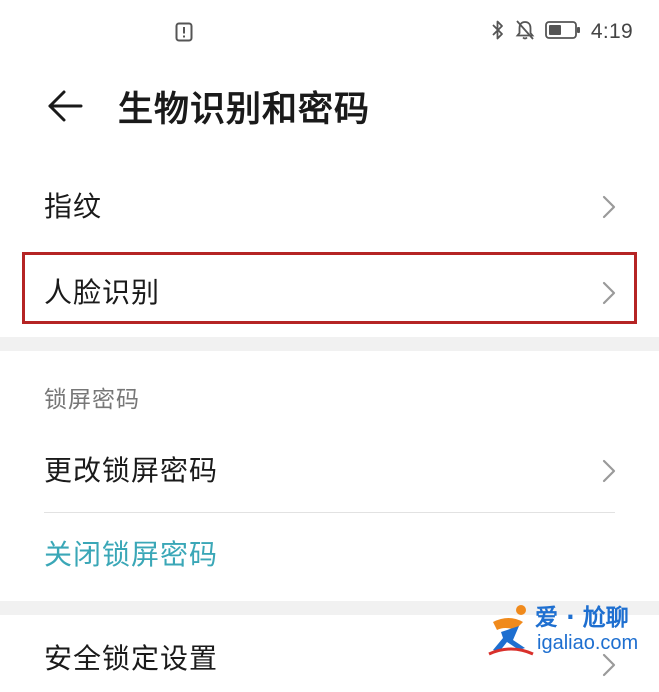  Describe the element at coordinates (525, 32) in the screenshot. I see `silent-mode-icon` at that location.